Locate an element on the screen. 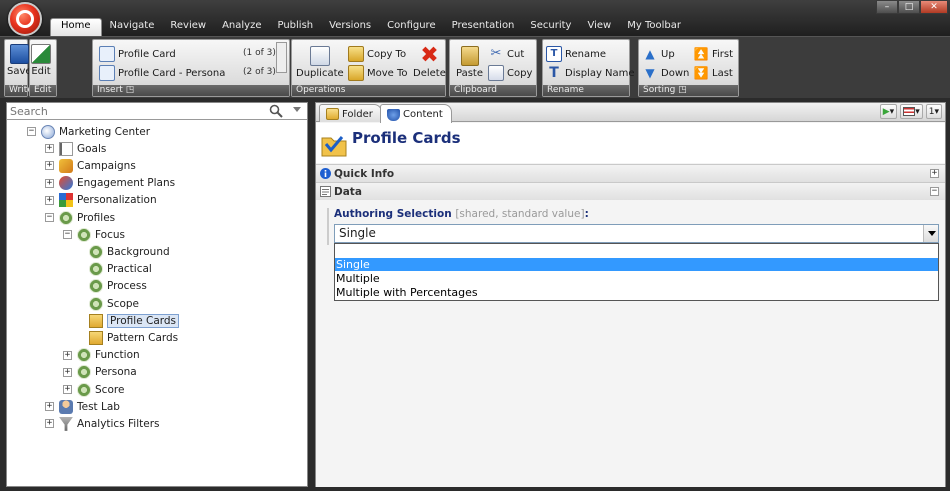  filter-icon is located at coordinates (66, 423).